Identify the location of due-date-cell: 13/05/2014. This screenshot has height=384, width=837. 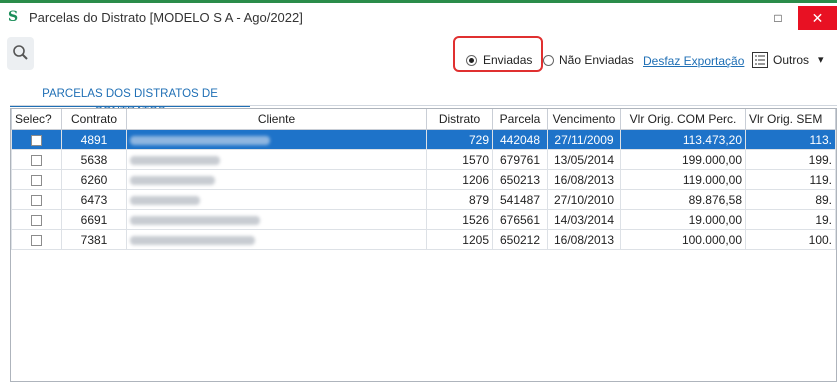
(584, 159).